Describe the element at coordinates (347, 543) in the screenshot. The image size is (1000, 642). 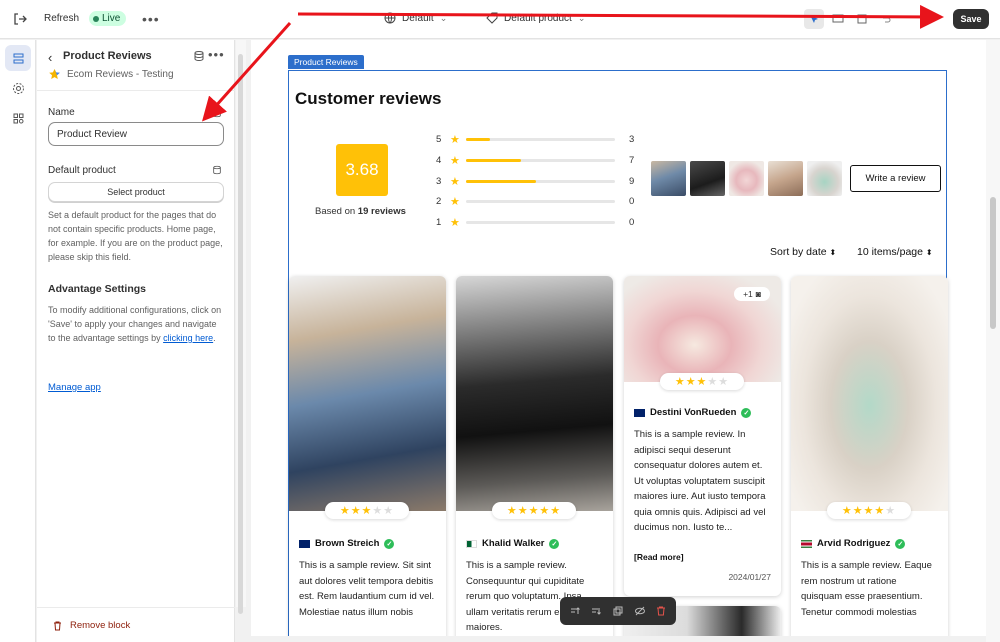
I see `author-name: Brown Streich` at that location.